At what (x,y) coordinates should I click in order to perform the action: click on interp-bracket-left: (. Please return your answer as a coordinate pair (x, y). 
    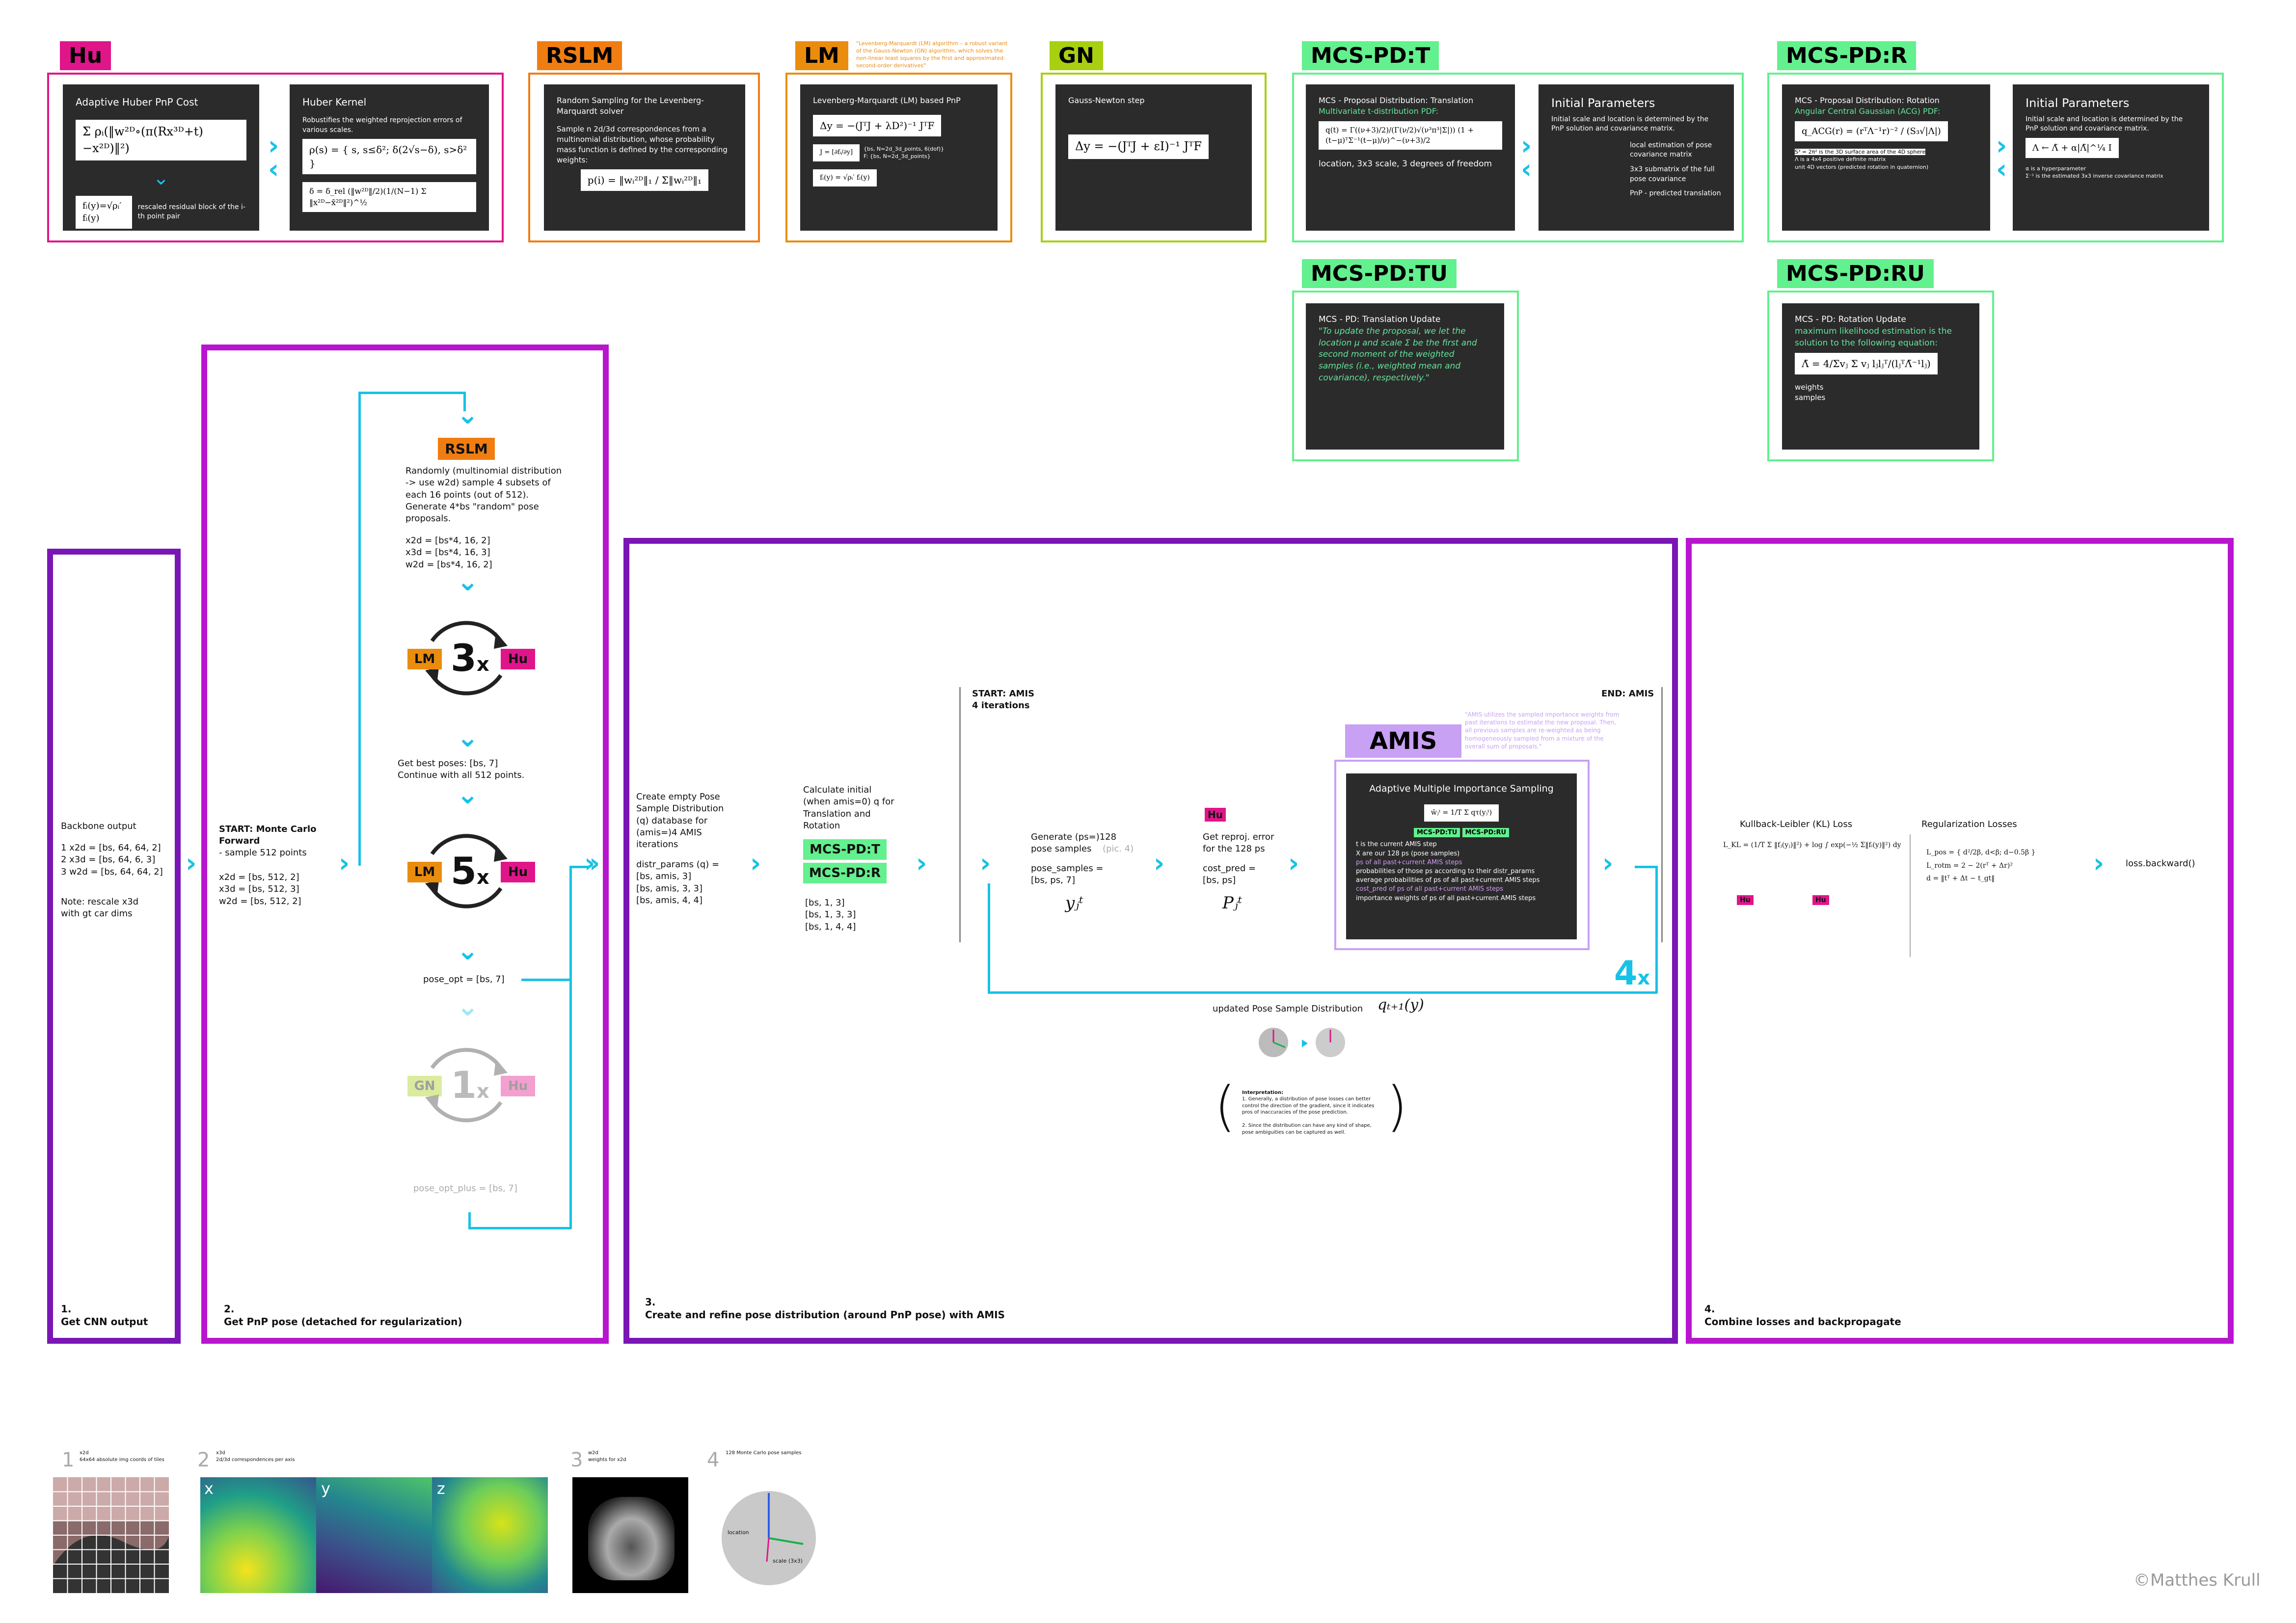
    Looking at the image, I should click on (1225, 1106).